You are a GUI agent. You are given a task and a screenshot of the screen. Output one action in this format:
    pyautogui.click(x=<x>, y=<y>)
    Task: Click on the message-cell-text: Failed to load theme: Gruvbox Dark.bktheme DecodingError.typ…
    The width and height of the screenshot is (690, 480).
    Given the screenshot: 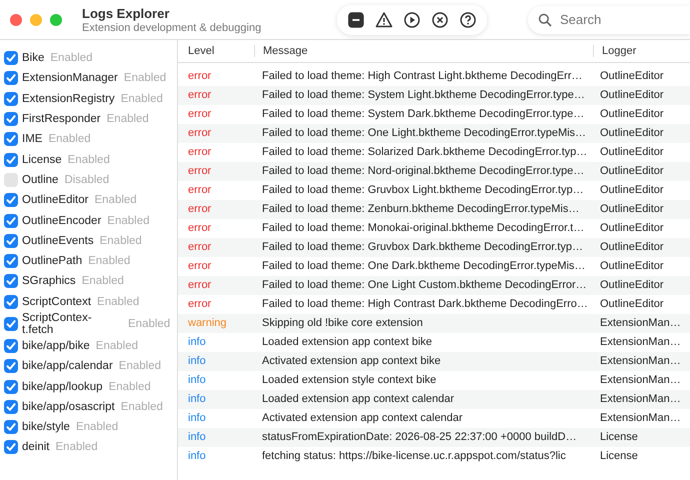 What is the action you would take?
    pyautogui.click(x=422, y=247)
    